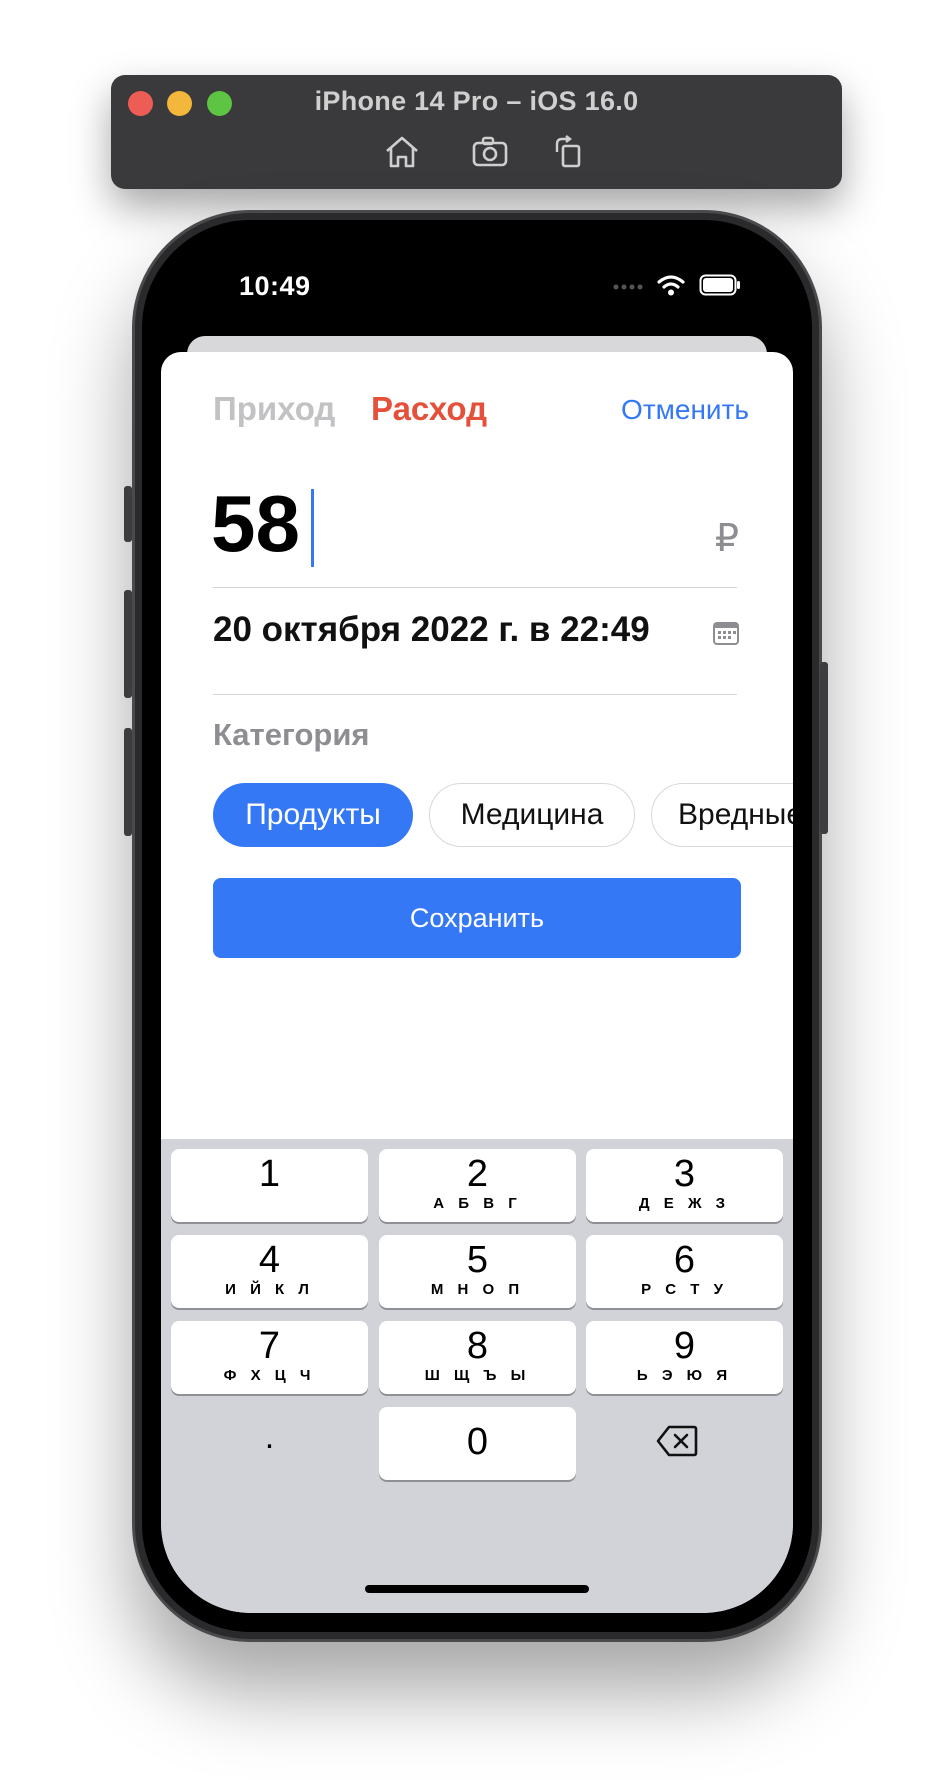  I want to click on category-chips: Продукты Медицина Вредные, so click(503, 816).